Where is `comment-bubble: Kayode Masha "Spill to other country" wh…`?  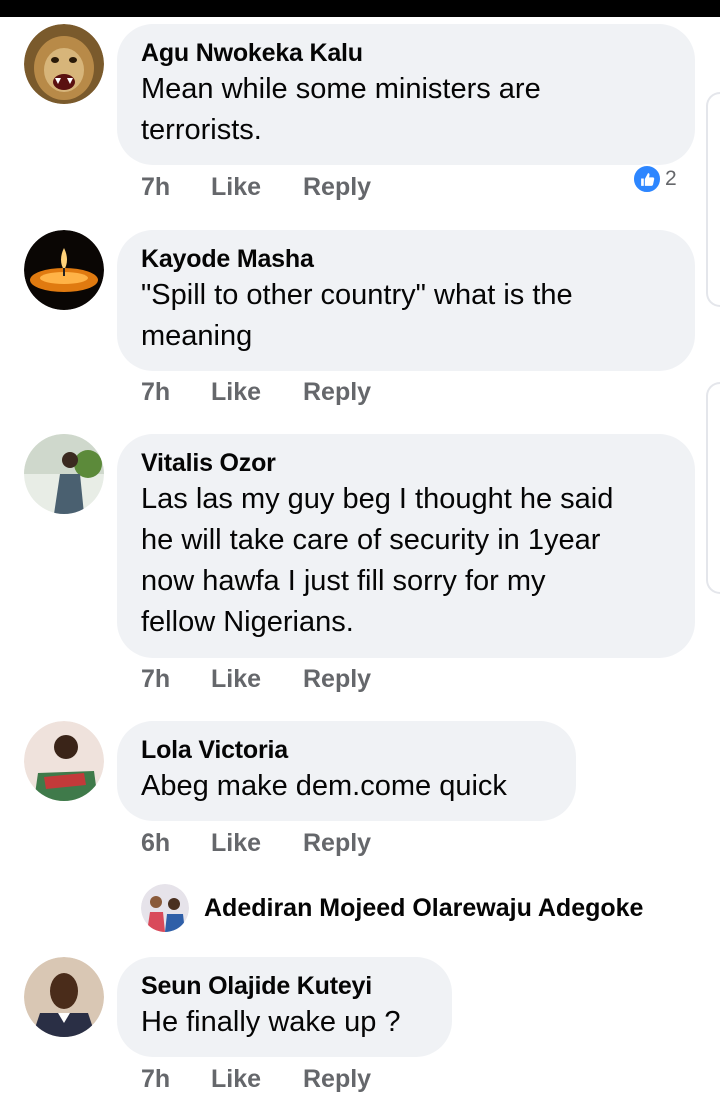 comment-bubble: Kayode Masha "Spill to other country" wh… is located at coordinates (406, 300).